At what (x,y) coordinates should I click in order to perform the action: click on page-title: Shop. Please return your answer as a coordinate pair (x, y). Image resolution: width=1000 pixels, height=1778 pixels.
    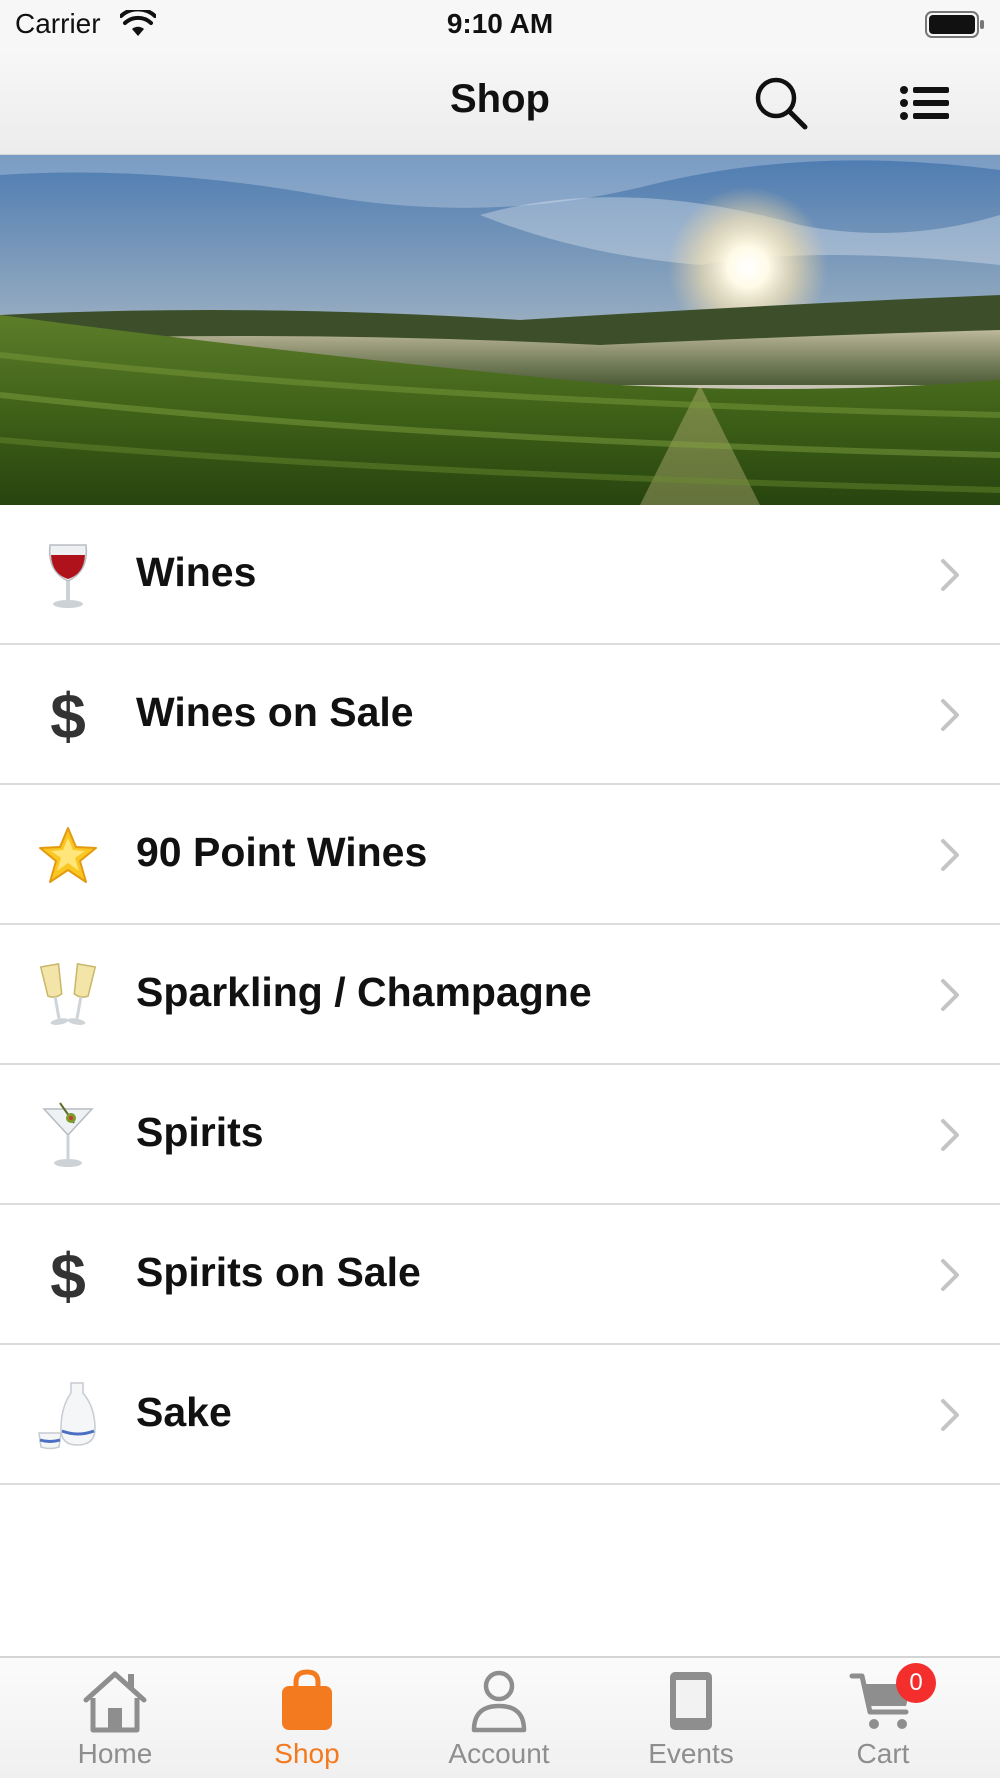
    Looking at the image, I should click on (500, 99).